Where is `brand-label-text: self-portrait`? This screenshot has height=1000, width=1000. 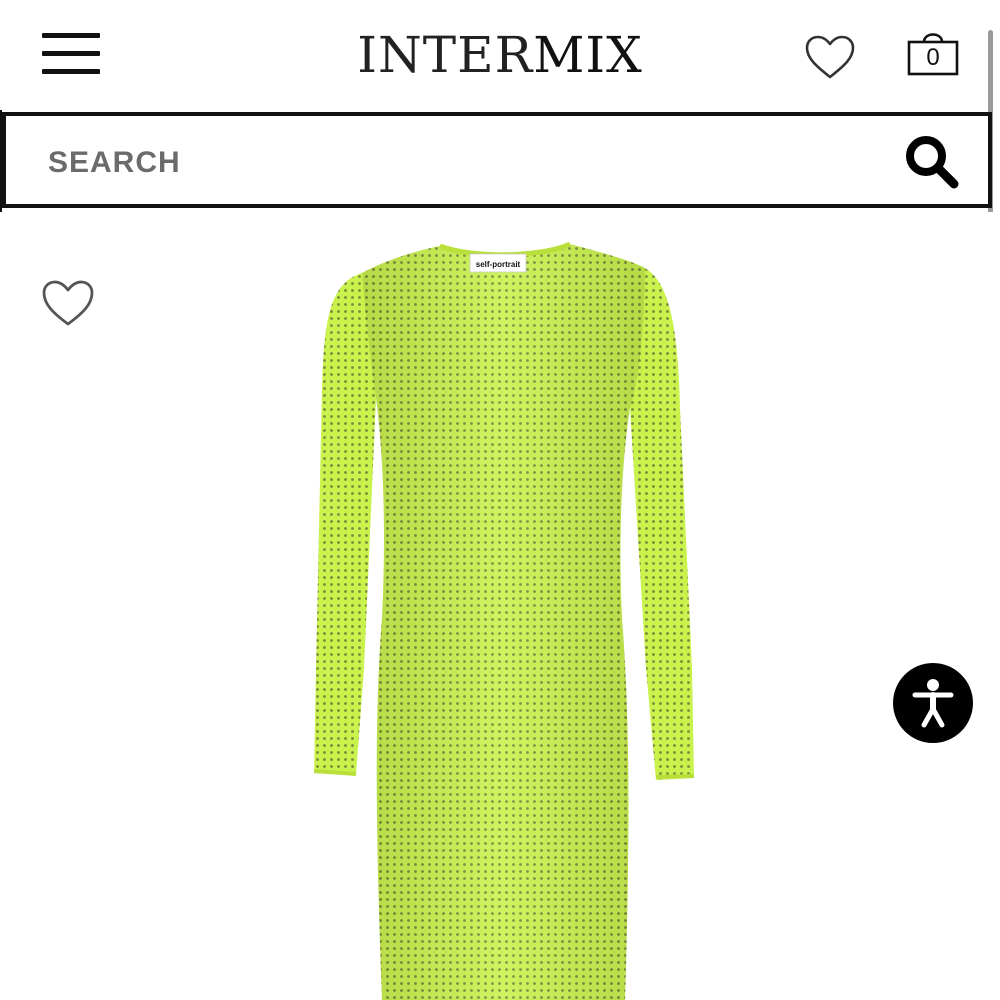
brand-label-text: self-portrait is located at coordinates (498, 264).